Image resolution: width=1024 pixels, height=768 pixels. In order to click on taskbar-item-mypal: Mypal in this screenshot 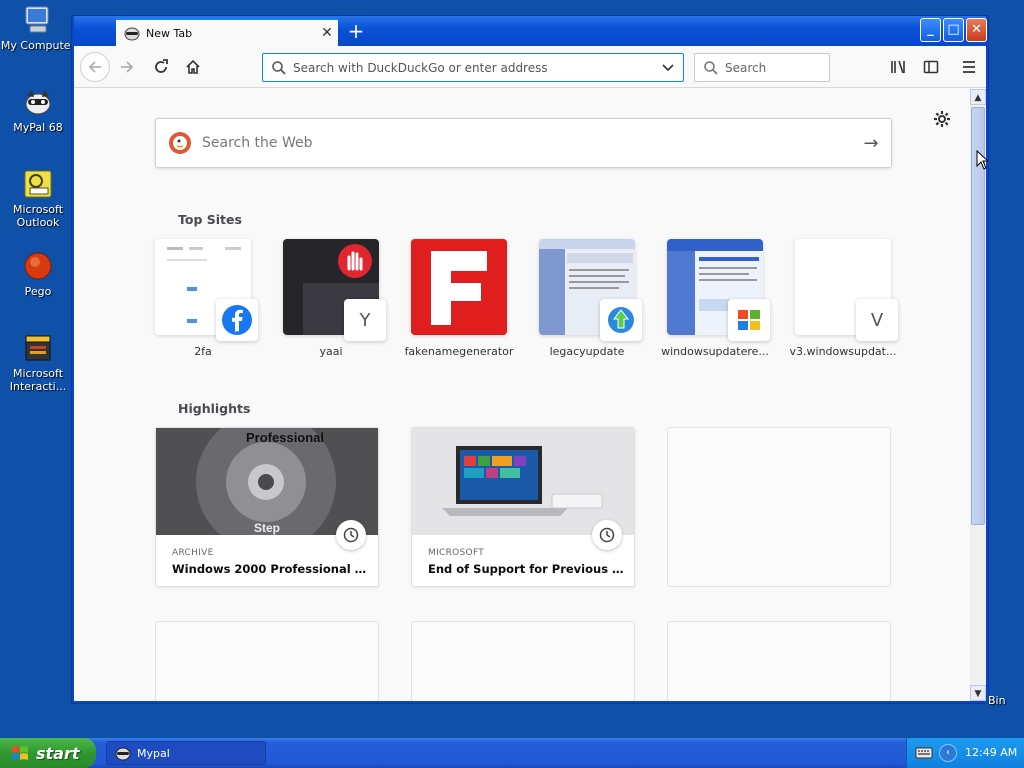, I will do `click(186, 753)`.